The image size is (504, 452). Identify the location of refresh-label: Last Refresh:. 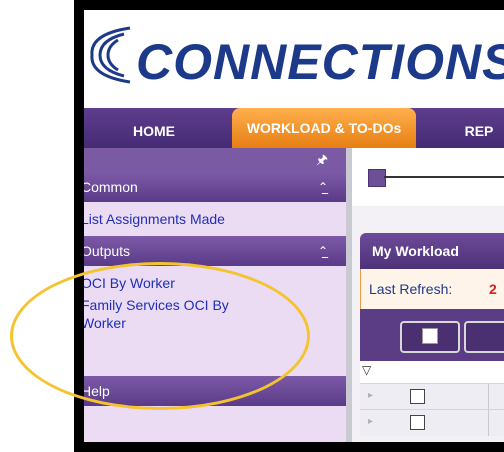
(411, 289).